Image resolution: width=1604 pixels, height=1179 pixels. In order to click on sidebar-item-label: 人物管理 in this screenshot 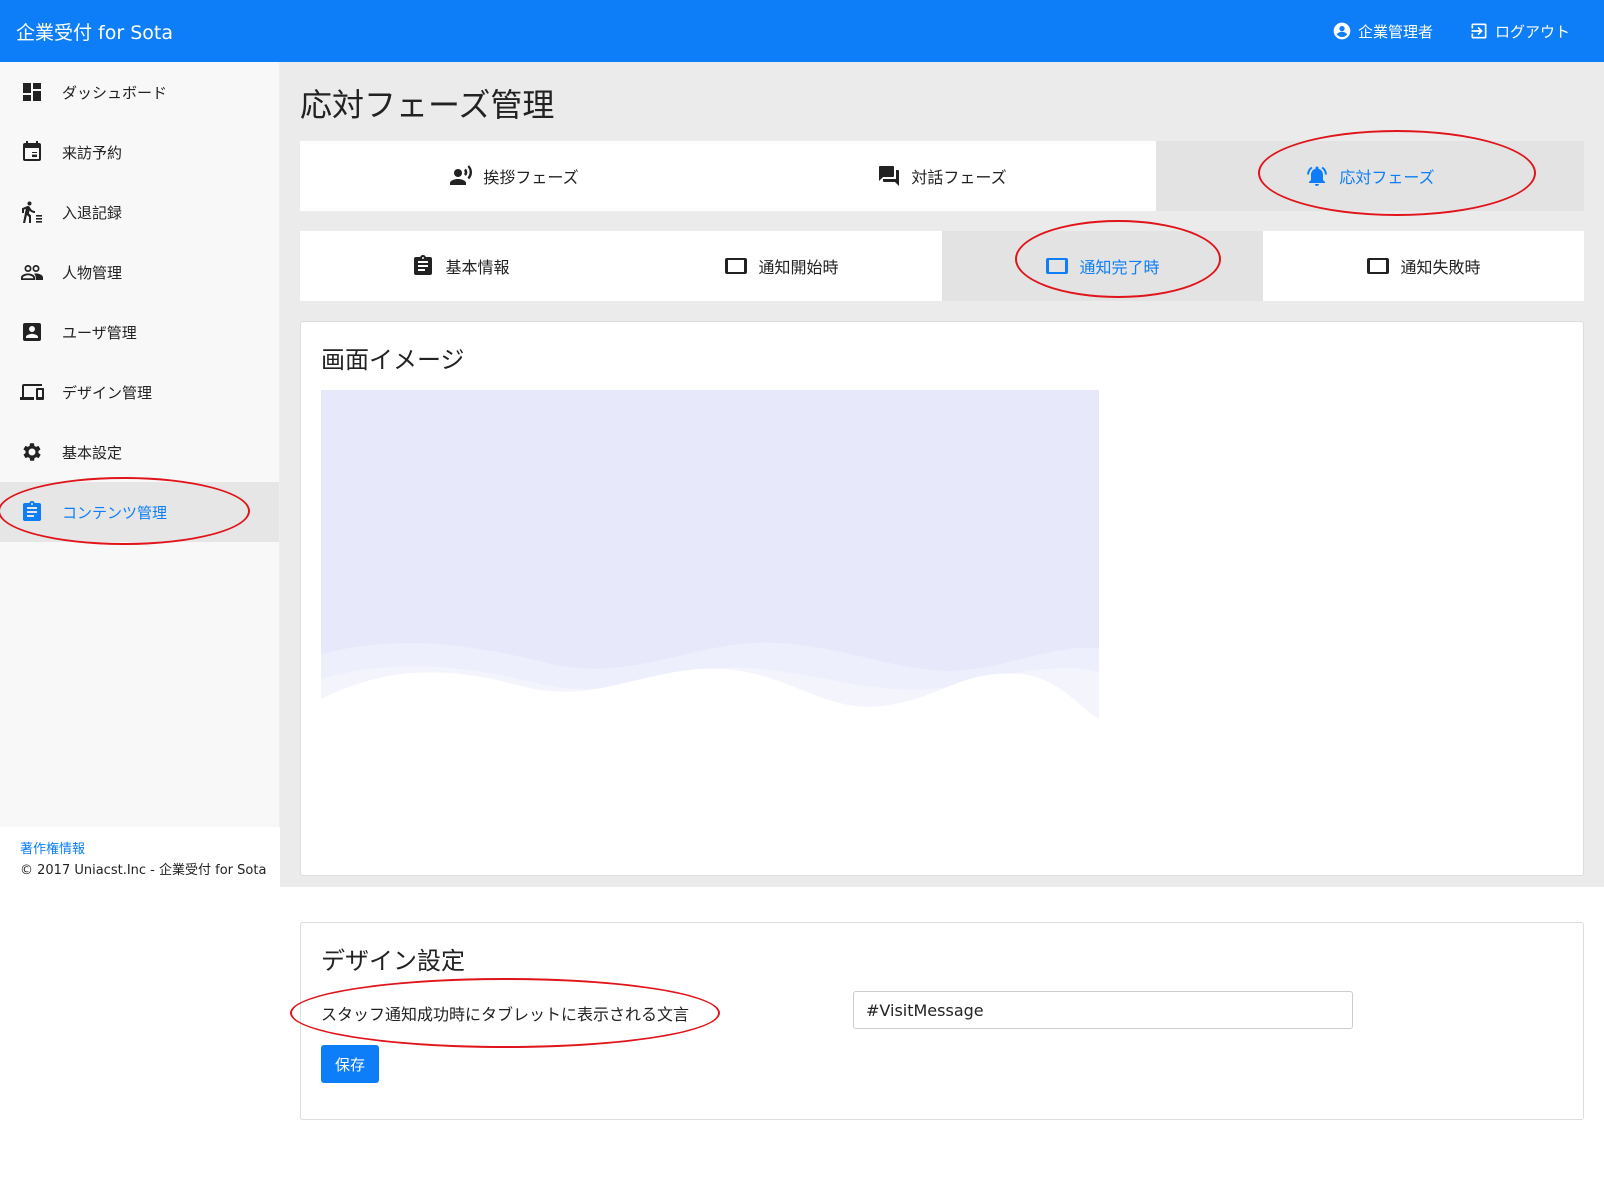, I will do `click(92, 272)`.